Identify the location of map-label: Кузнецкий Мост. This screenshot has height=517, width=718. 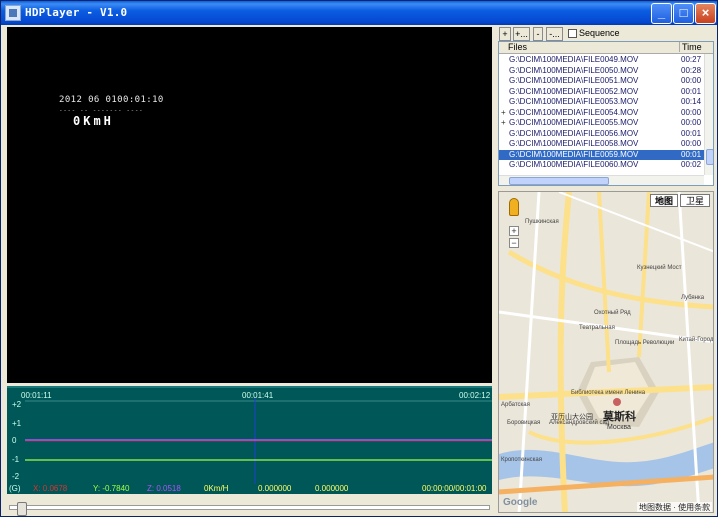
(659, 268).